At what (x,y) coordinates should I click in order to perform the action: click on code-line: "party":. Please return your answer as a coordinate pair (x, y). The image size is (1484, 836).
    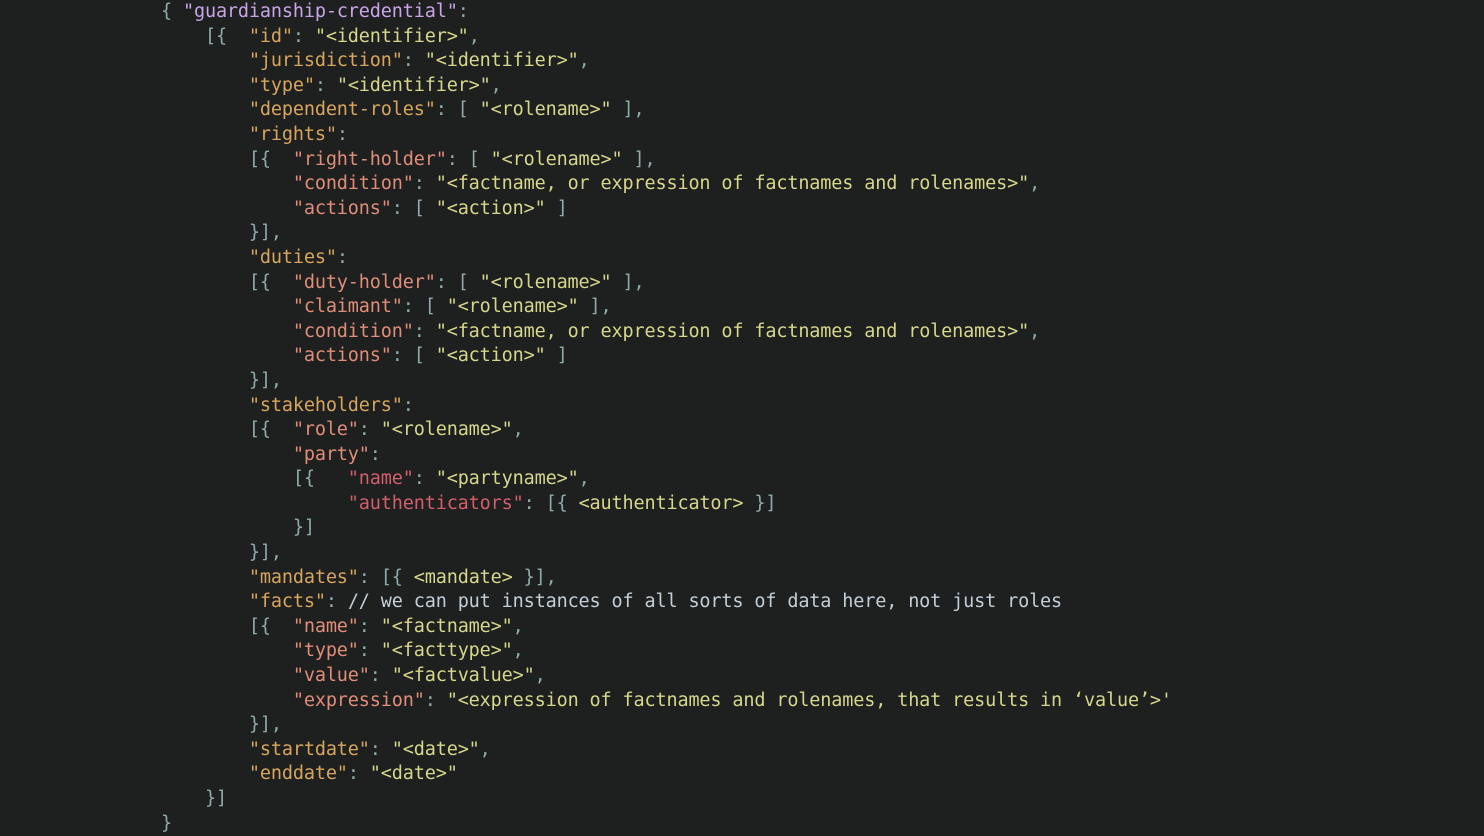
    Looking at the image, I should click on (742, 455).